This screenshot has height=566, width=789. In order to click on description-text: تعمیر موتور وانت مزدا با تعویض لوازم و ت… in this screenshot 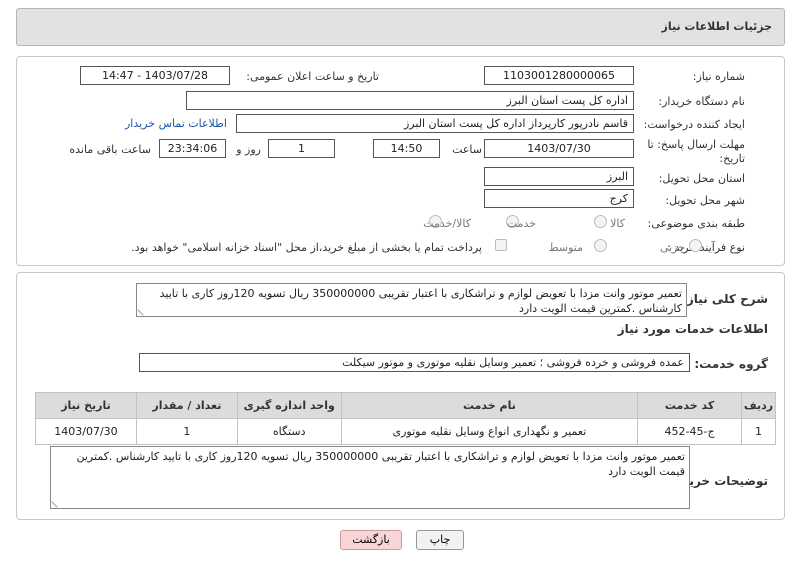, I will do `click(420, 301)`.